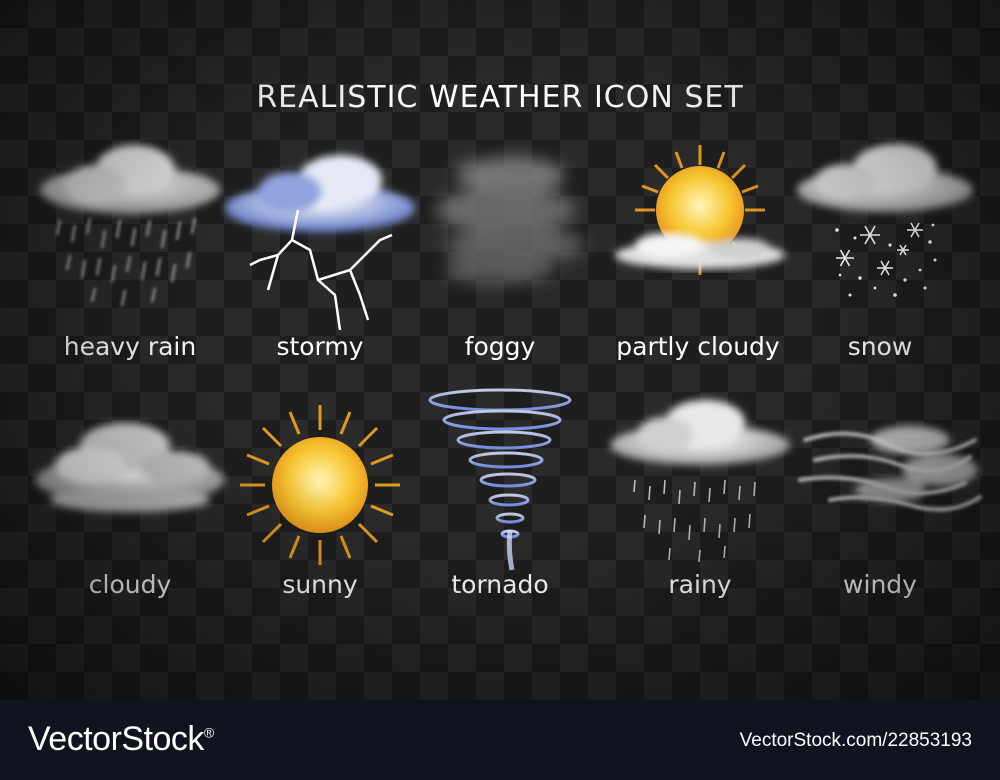  Describe the element at coordinates (500, 480) in the screenshot. I see `tornado-icon` at that location.